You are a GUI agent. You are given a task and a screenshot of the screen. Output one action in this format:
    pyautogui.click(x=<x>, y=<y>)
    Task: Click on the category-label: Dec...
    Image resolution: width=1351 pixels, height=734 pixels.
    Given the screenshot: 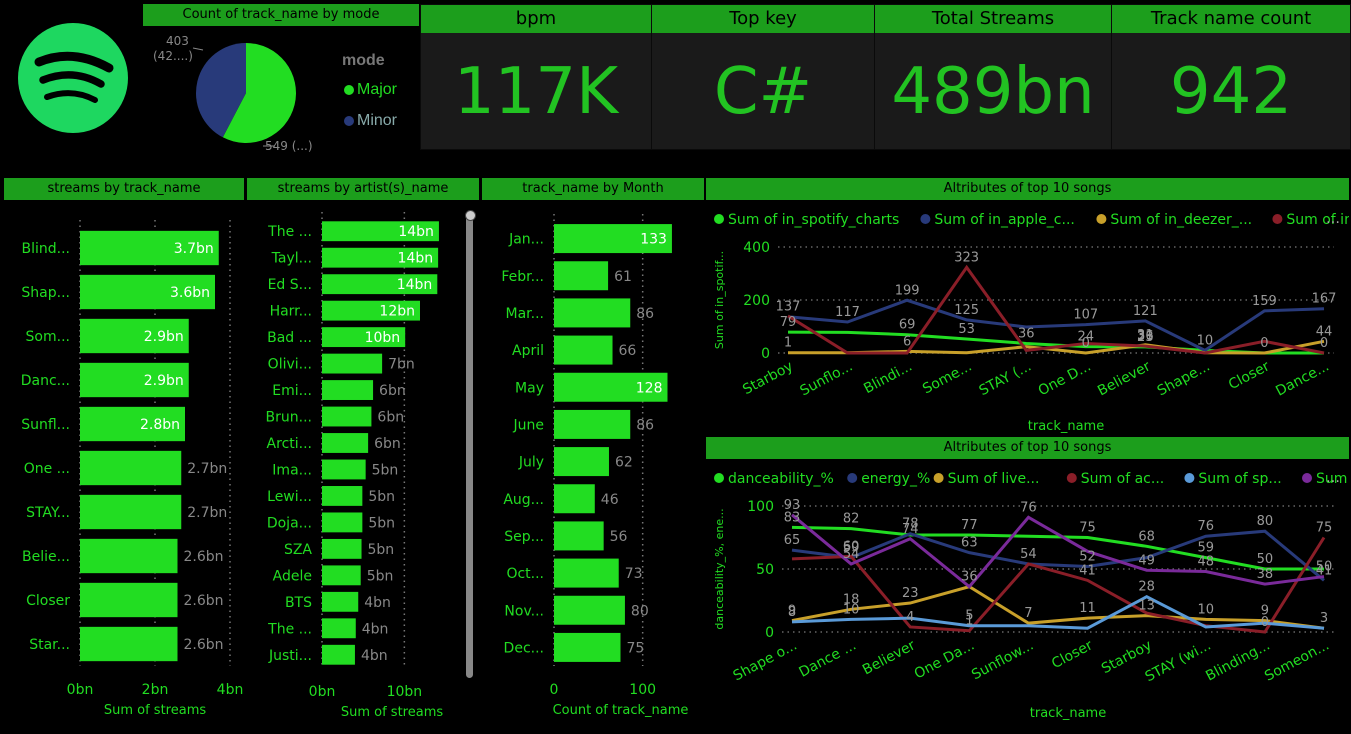 What is the action you would take?
    pyautogui.click(x=524, y=648)
    